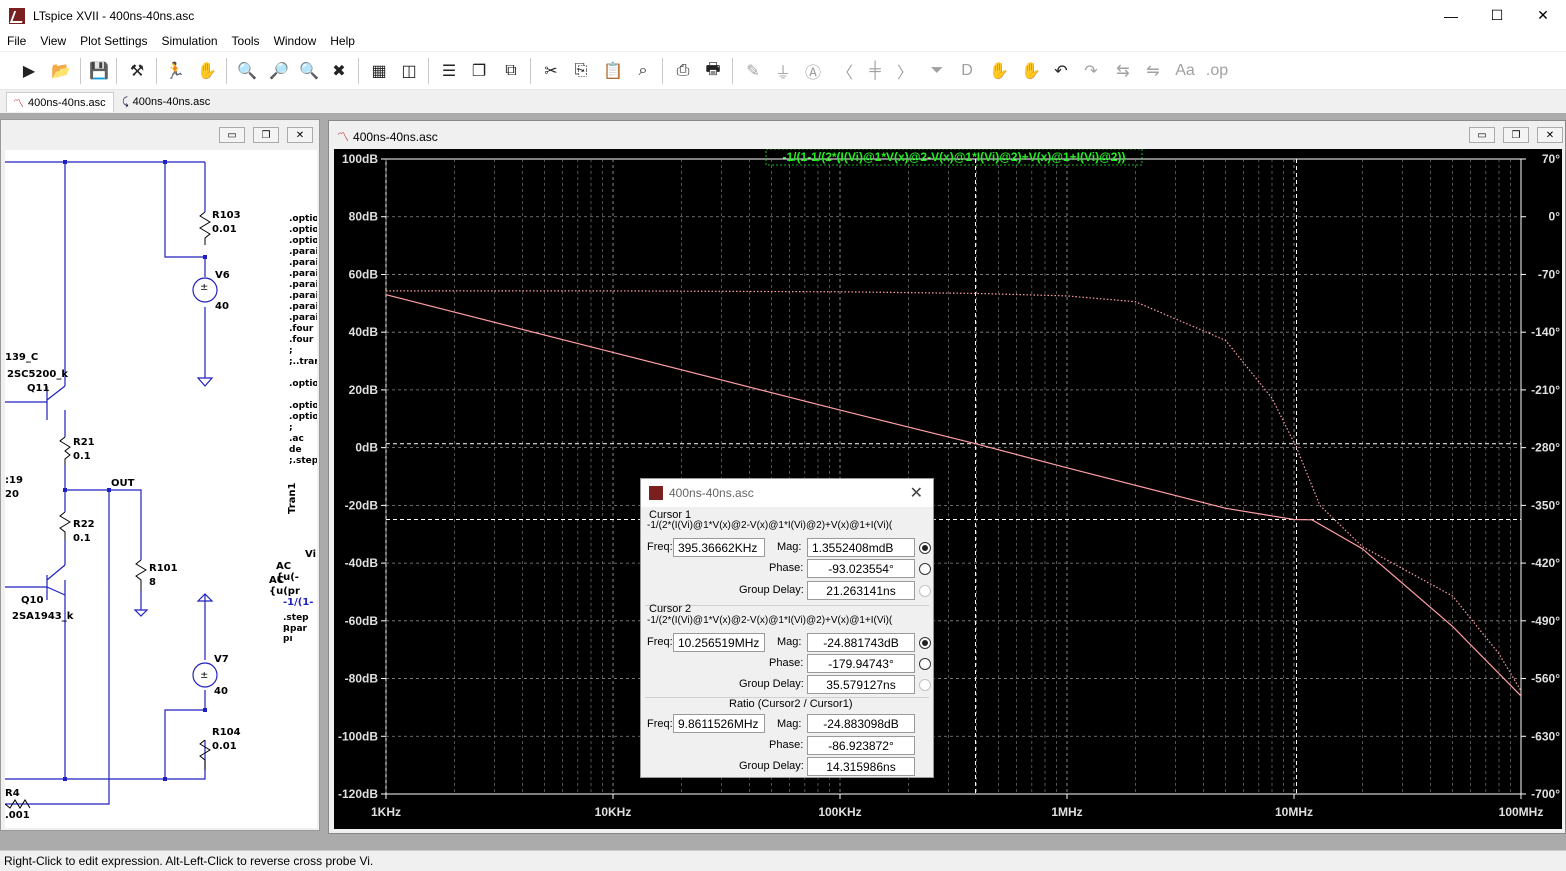 The height and width of the screenshot is (871, 1566). I want to click on schematic-restore-button: ❐, so click(266, 135).